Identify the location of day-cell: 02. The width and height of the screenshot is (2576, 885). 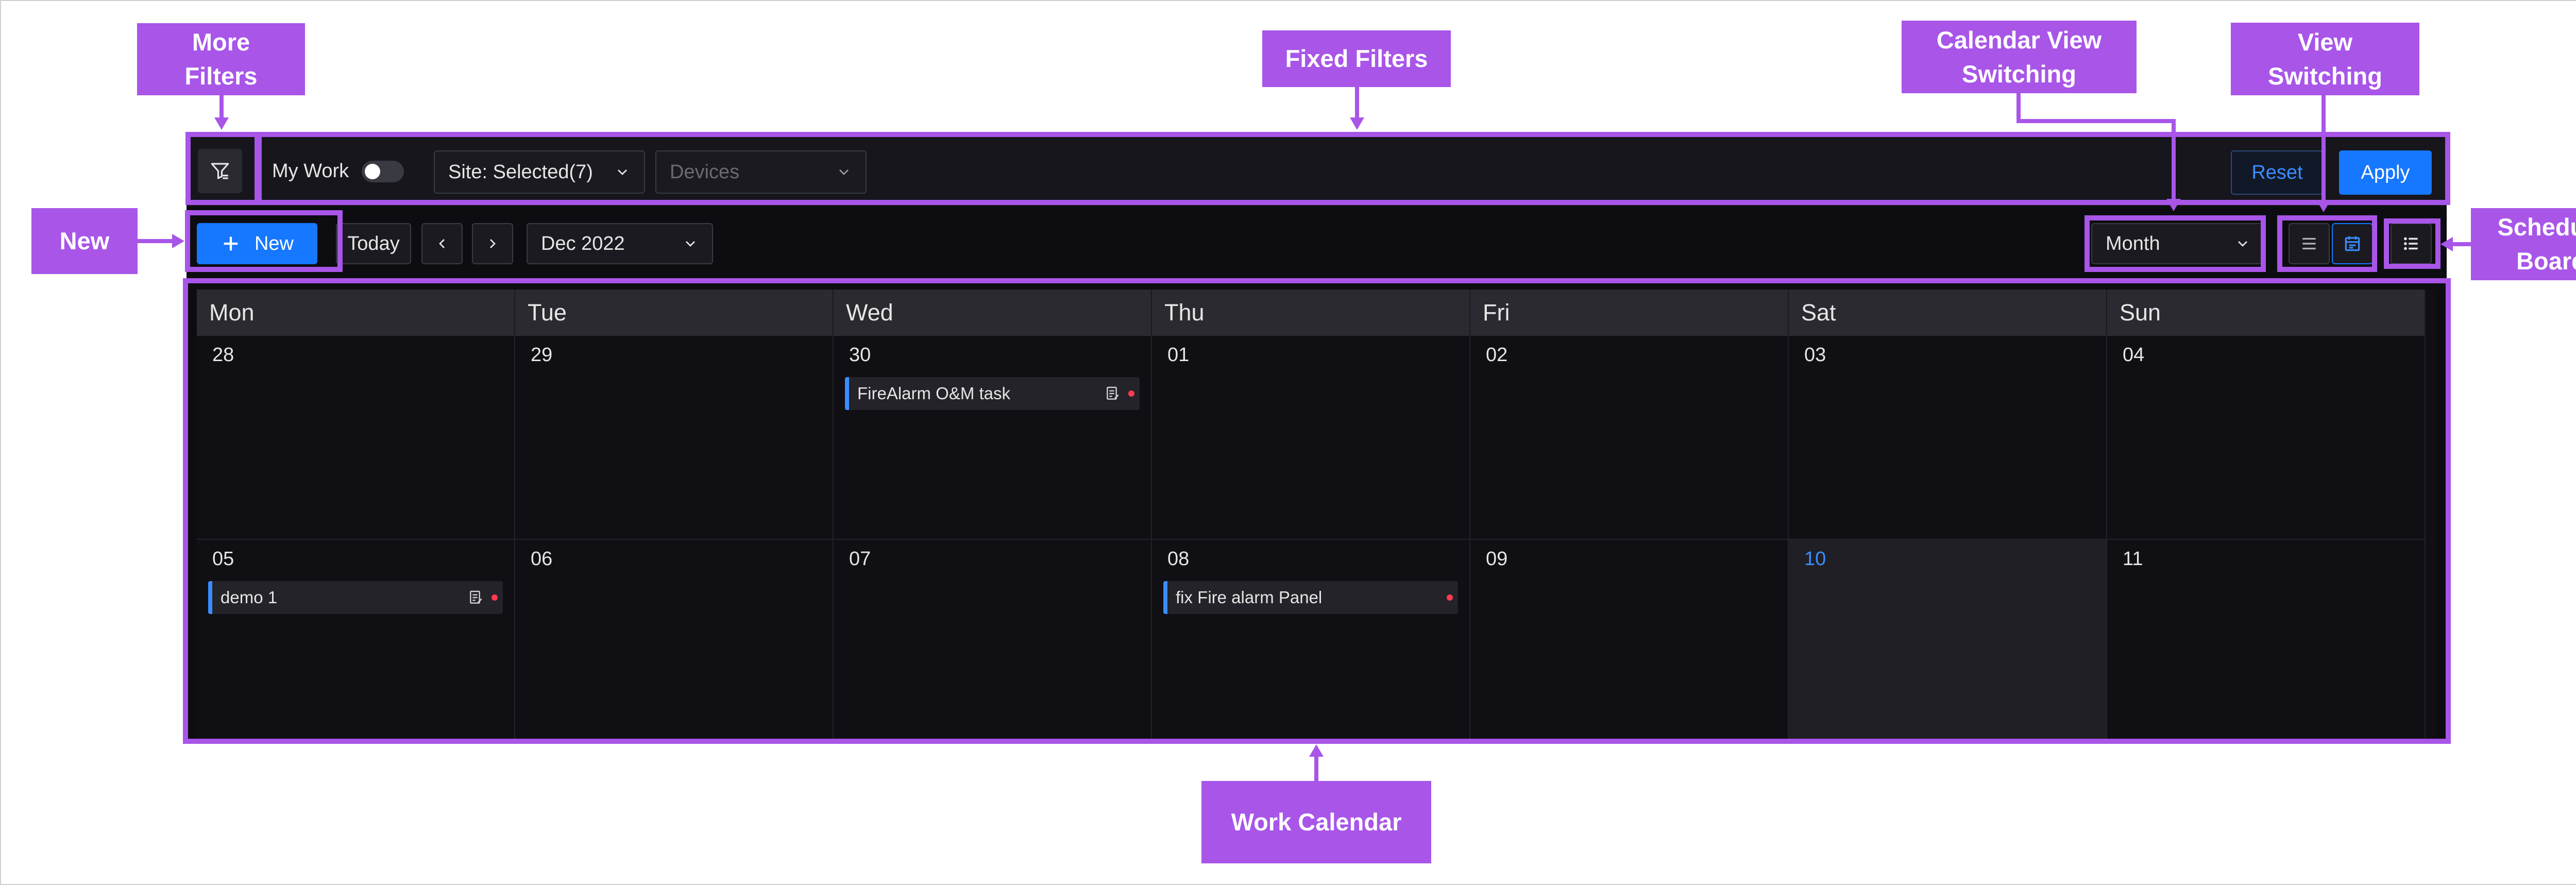
(1629, 438).